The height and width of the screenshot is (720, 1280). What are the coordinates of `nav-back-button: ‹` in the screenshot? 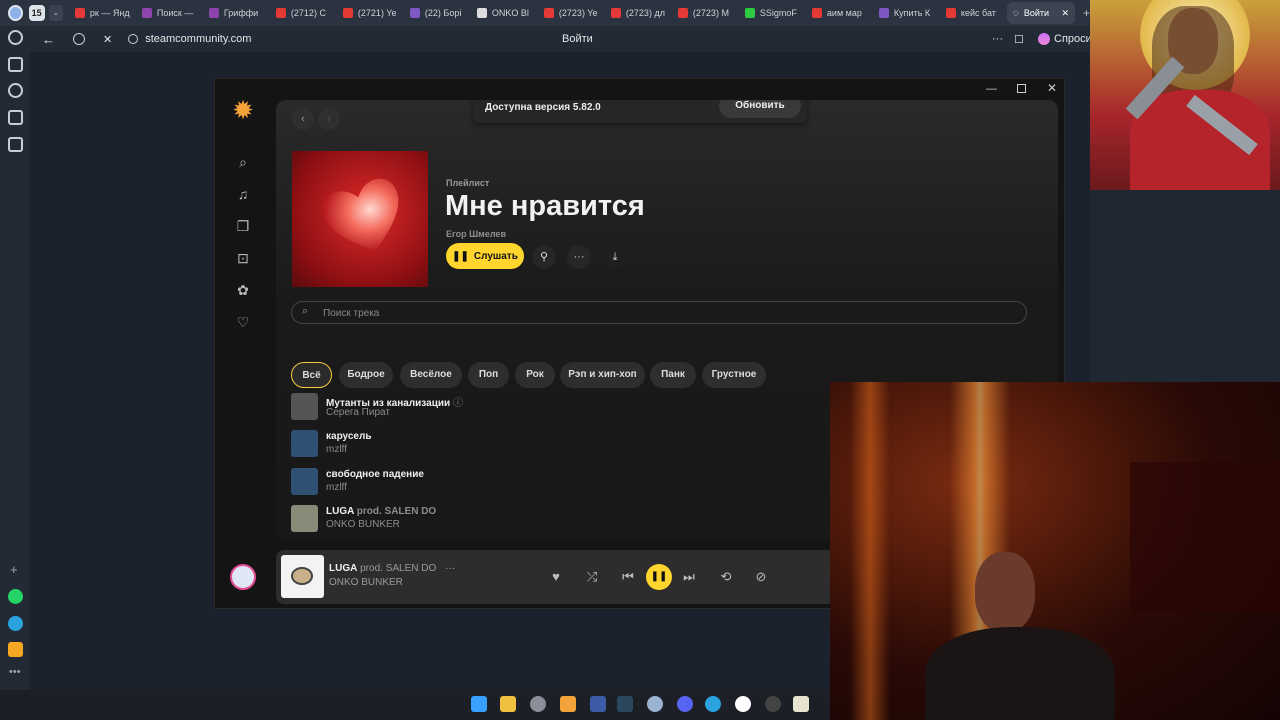 It's located at (303, 119).